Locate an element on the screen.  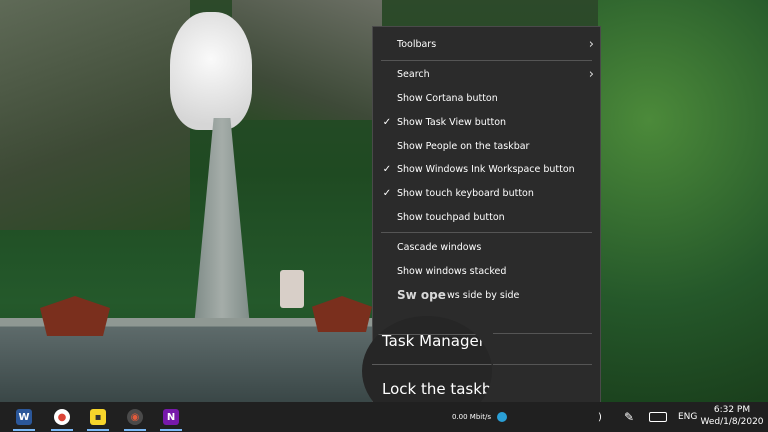
wallpaper-cliff-left is located at coordinates (95, 115).